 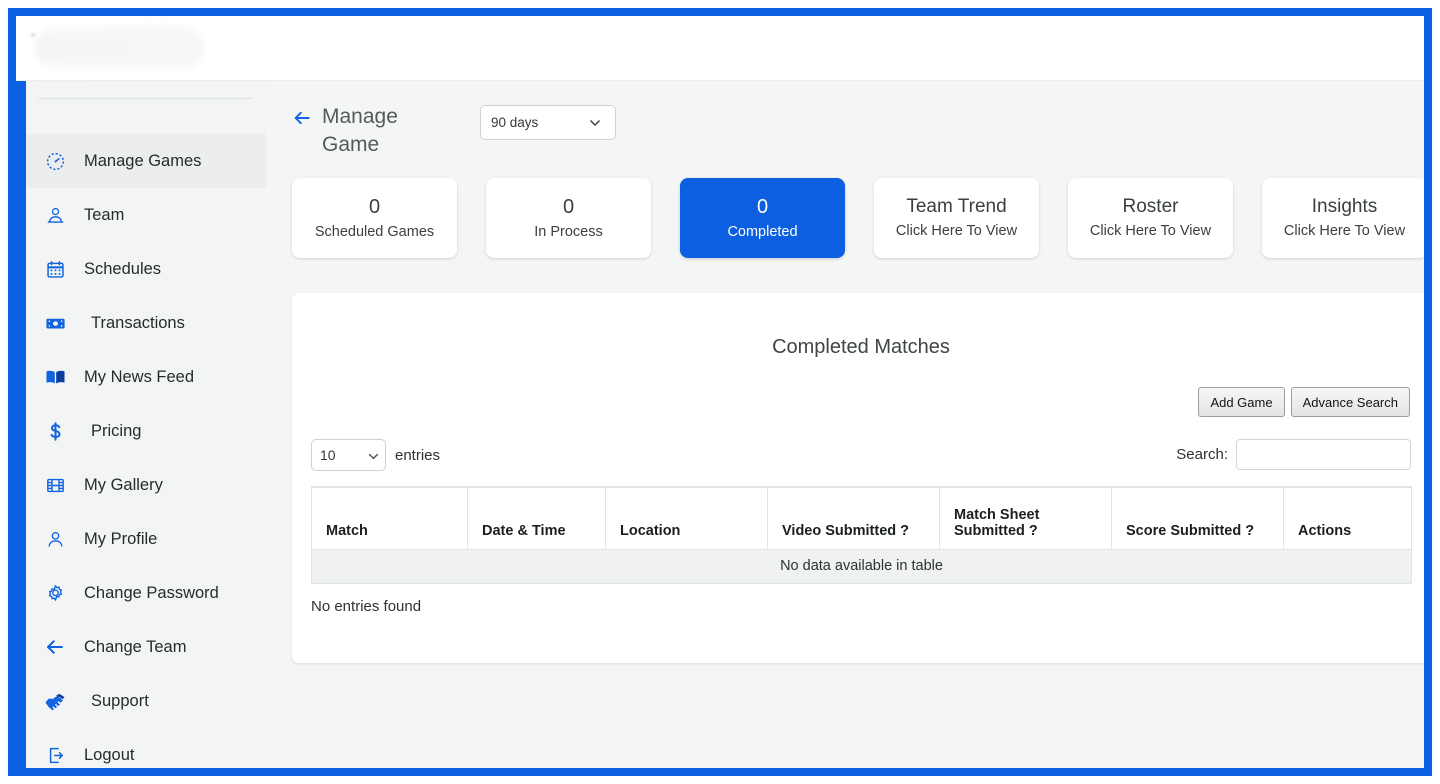 What do you see at coordinates (55, 161) in the screenshot?
I see `gauge-icon` at bounding box center [55, 161].